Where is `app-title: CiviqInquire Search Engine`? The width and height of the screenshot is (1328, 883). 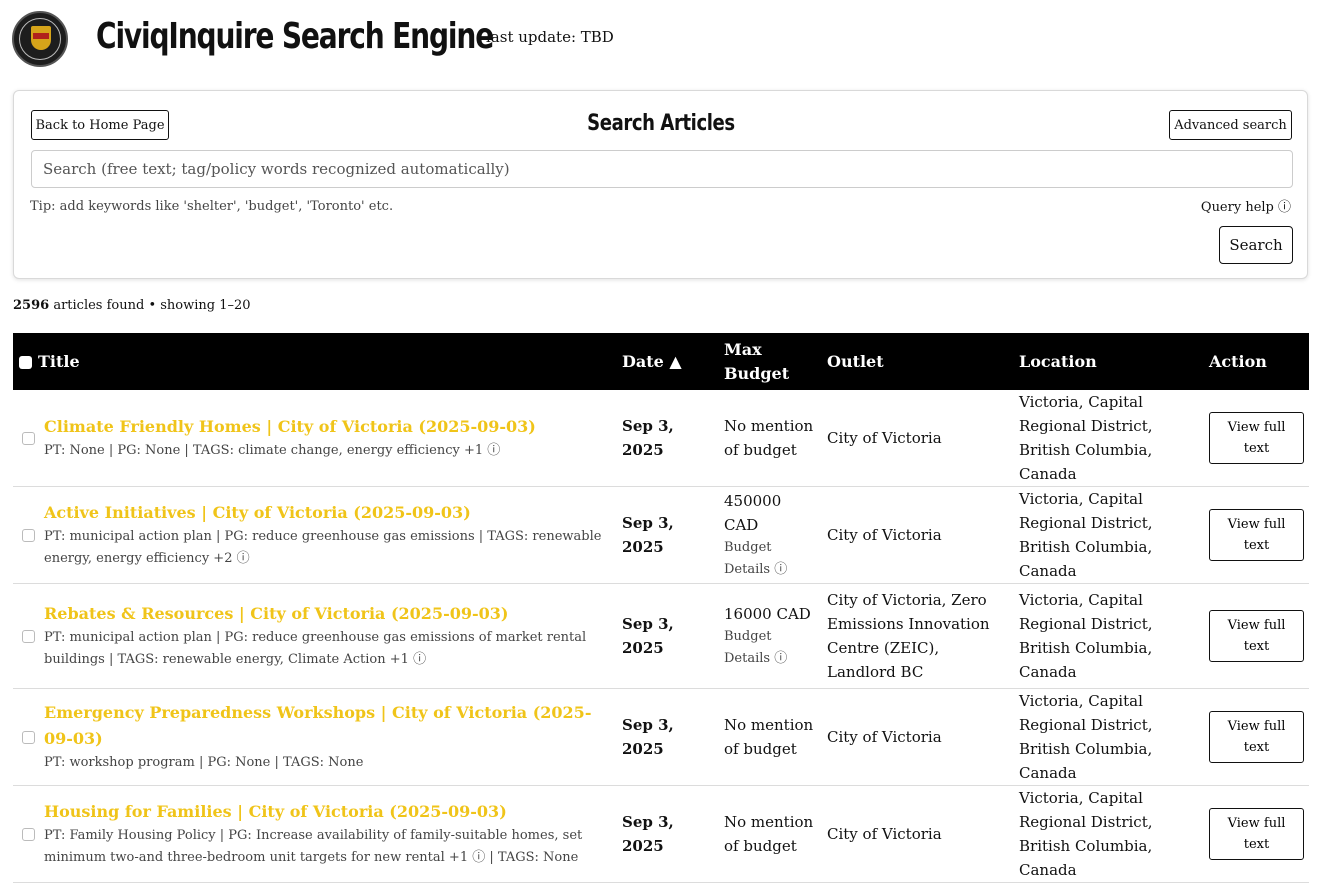
app-title: CiviqInquire Search Engine is located at coordinates (295, 36).